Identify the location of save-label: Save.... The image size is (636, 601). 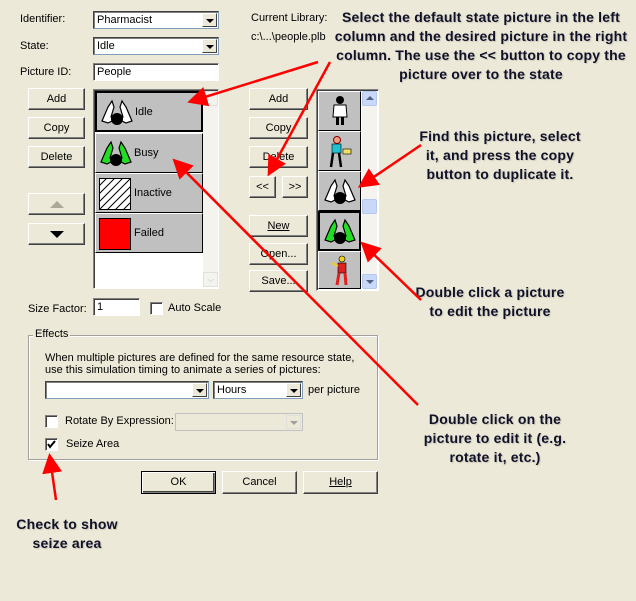
(278, 281).